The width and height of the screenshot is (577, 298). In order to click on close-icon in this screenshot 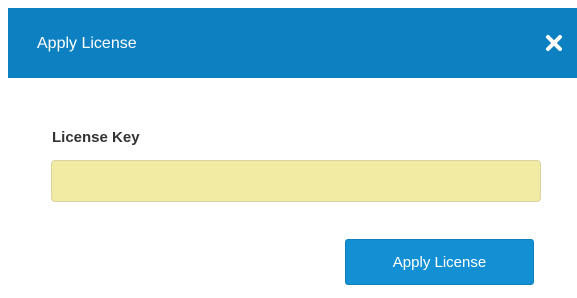, I will do `click(554, 43)`.